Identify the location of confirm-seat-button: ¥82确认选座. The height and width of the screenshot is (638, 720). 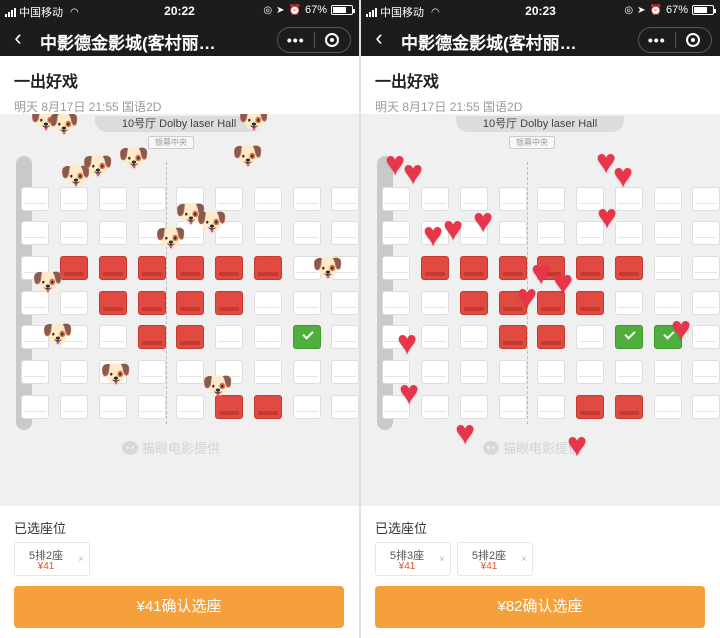
(540, 607).